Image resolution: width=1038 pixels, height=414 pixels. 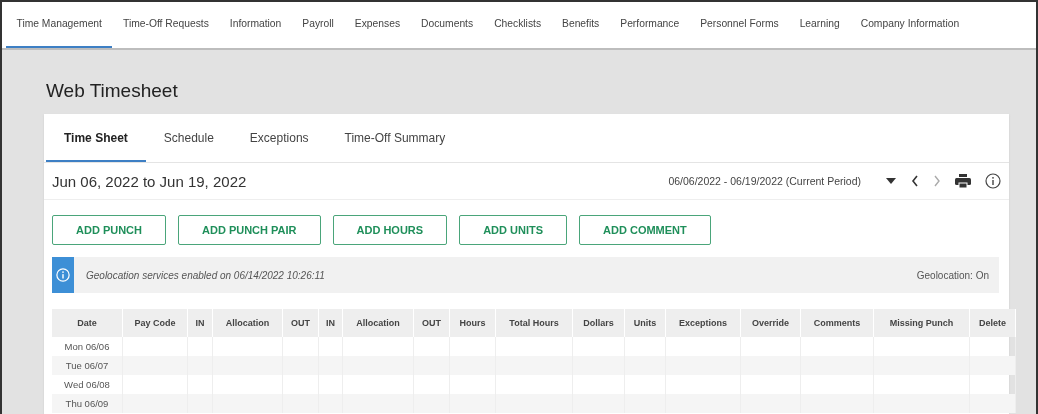 What do you see at coordinates (645, 230) in the screenshot?
I see `action-button: ADD COMMENT` at bounding box center [645, 230].